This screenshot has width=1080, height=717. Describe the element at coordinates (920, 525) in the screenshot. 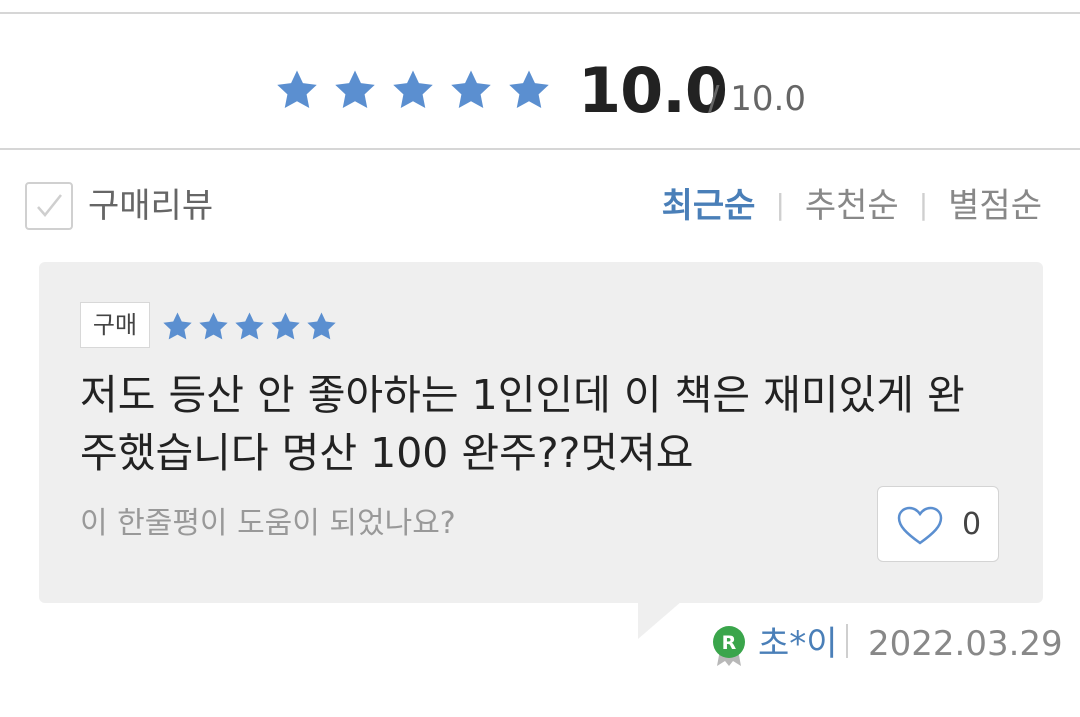

I see `heart-icon` at that location.